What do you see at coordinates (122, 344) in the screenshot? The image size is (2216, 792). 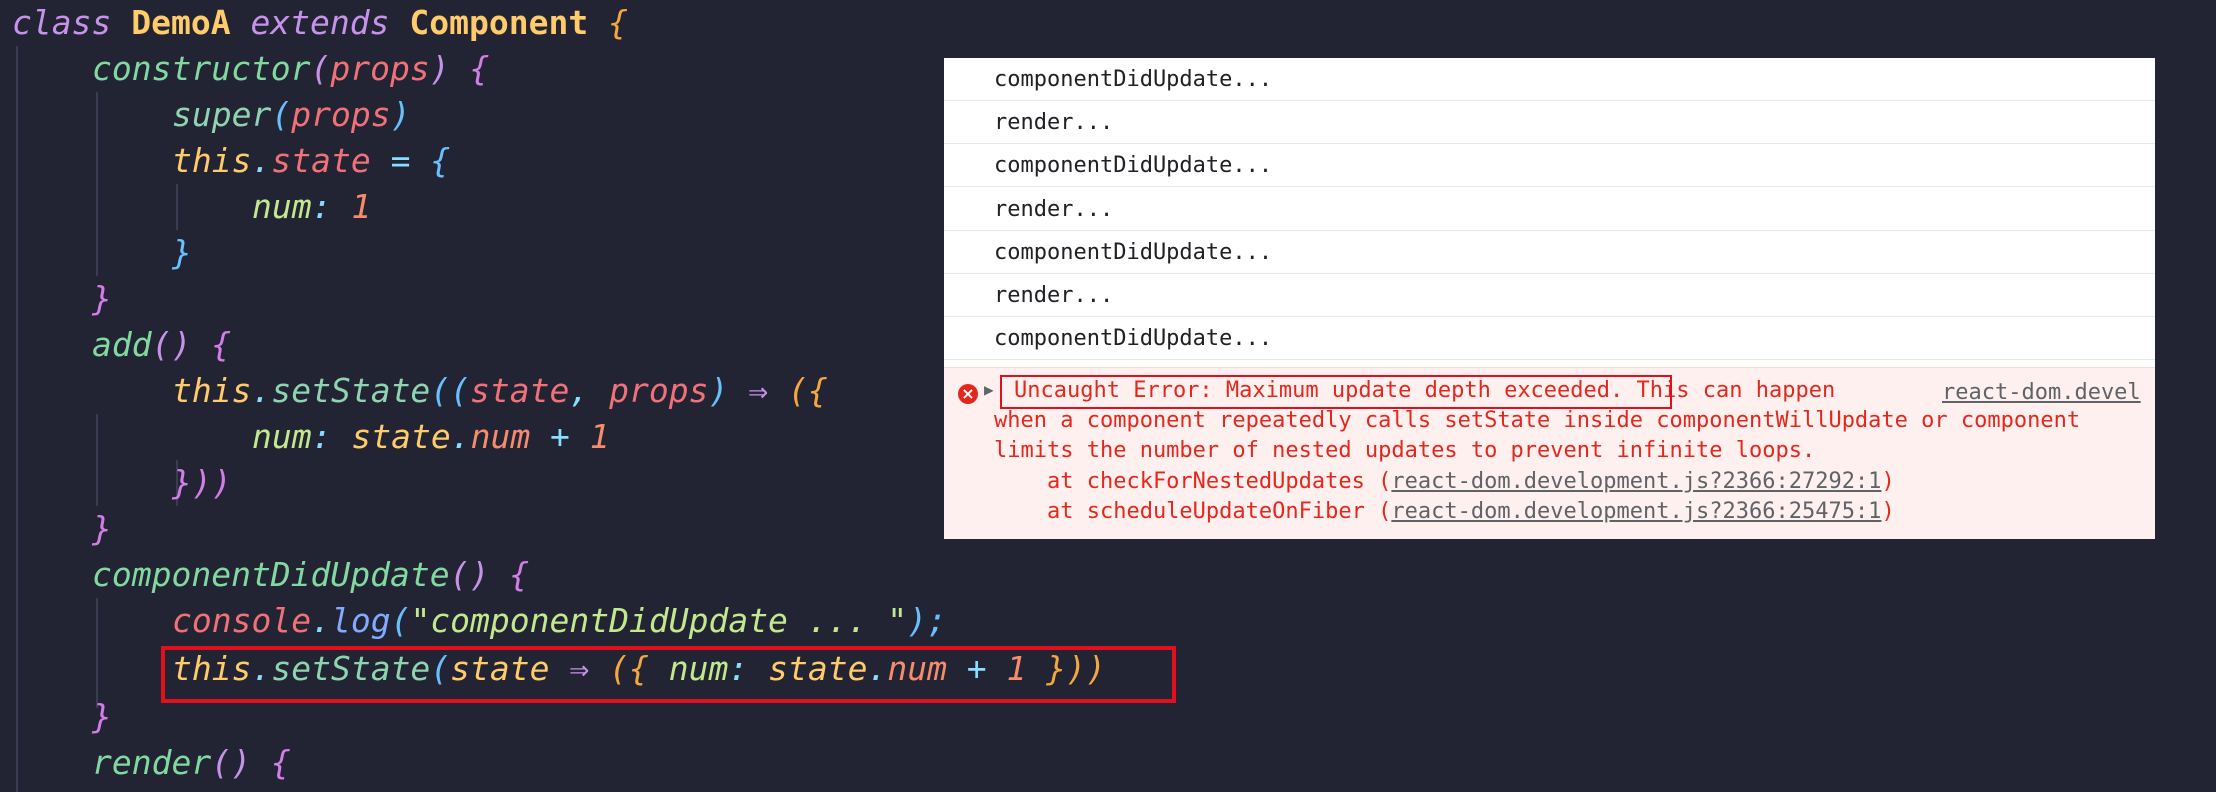 I see `function-name: add` at bounding box center [122, 344].